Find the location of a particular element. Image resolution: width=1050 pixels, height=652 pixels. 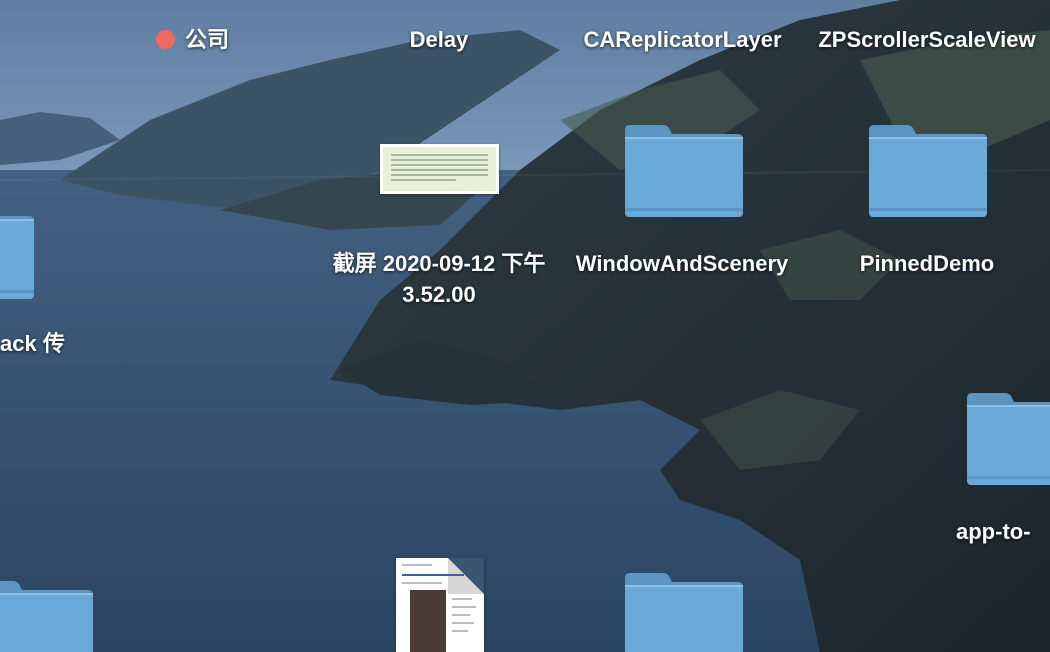

desktop-item-screenshot: 截屏 2020-09-12 下午 3.52.00 is located at coordinates (439, 279).